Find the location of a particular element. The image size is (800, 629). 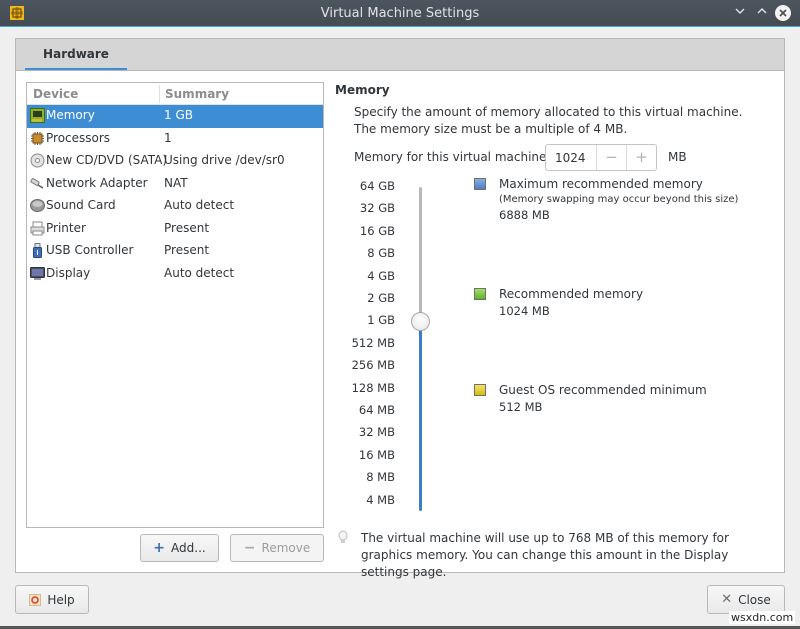

decrement-button: − is located at coordinates (611, 157).